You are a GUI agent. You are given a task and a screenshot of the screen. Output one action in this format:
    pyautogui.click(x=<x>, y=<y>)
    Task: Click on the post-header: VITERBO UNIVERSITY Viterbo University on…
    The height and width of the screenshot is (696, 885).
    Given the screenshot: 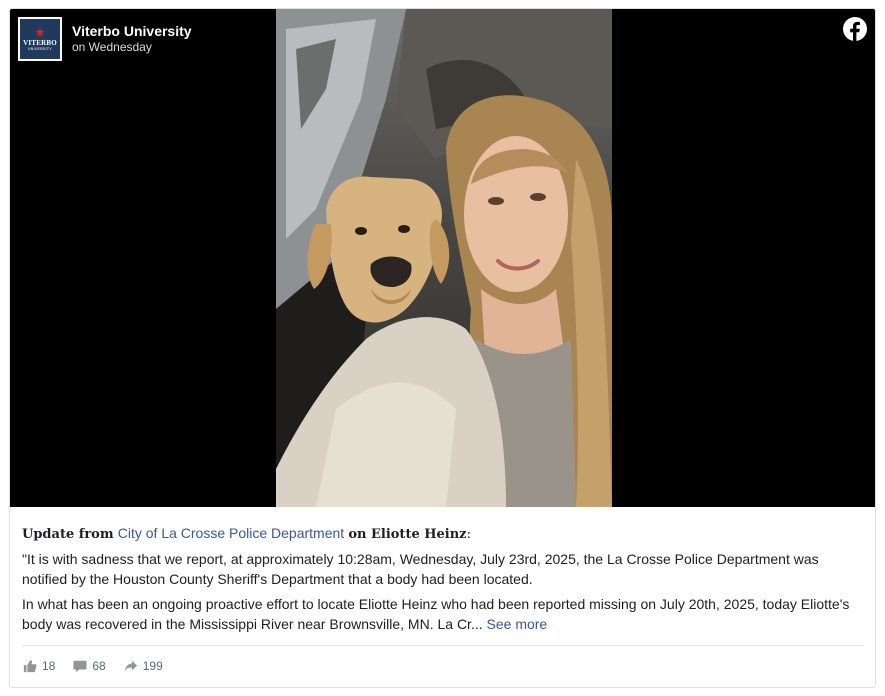 What is the action you would take?
    pyautogui.click(x=105, y=39)
    